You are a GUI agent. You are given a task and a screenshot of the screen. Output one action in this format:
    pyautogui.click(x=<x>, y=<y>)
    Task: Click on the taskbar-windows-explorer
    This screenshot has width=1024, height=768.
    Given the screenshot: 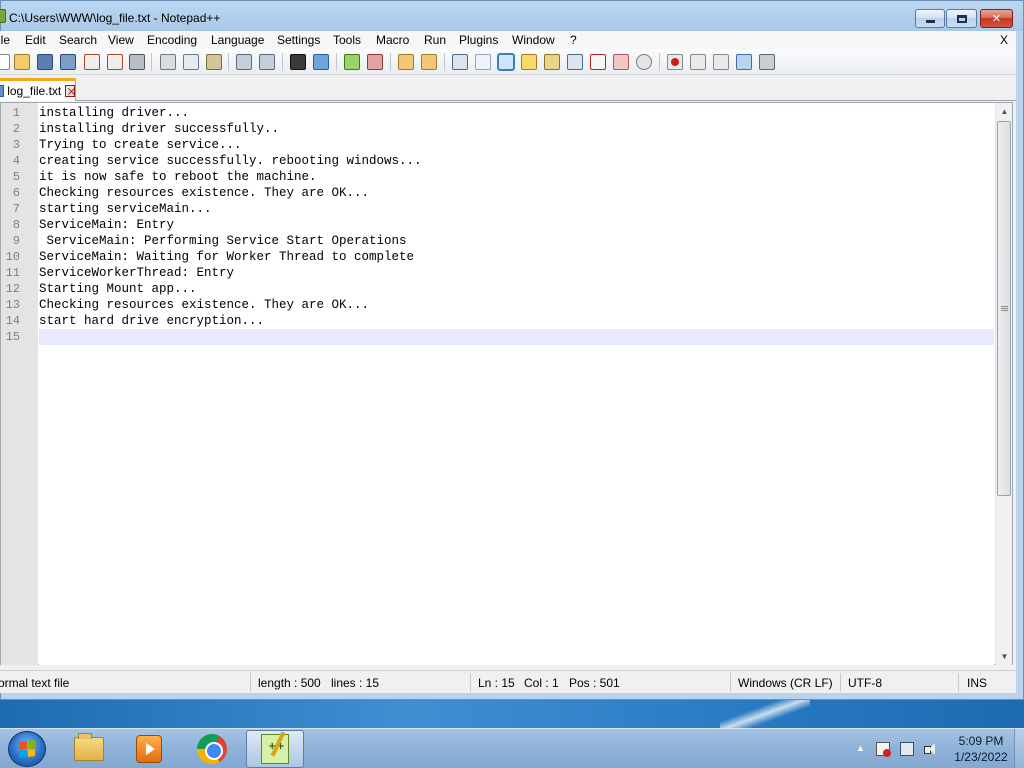 What is the action you would take?
    pyautogui.click(x=89, y=749)
    